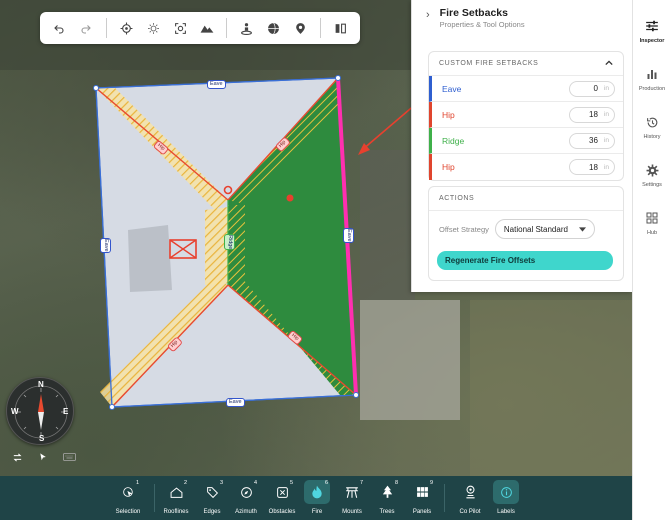  I want to click on tool-label: Selection, so click(128, 512).